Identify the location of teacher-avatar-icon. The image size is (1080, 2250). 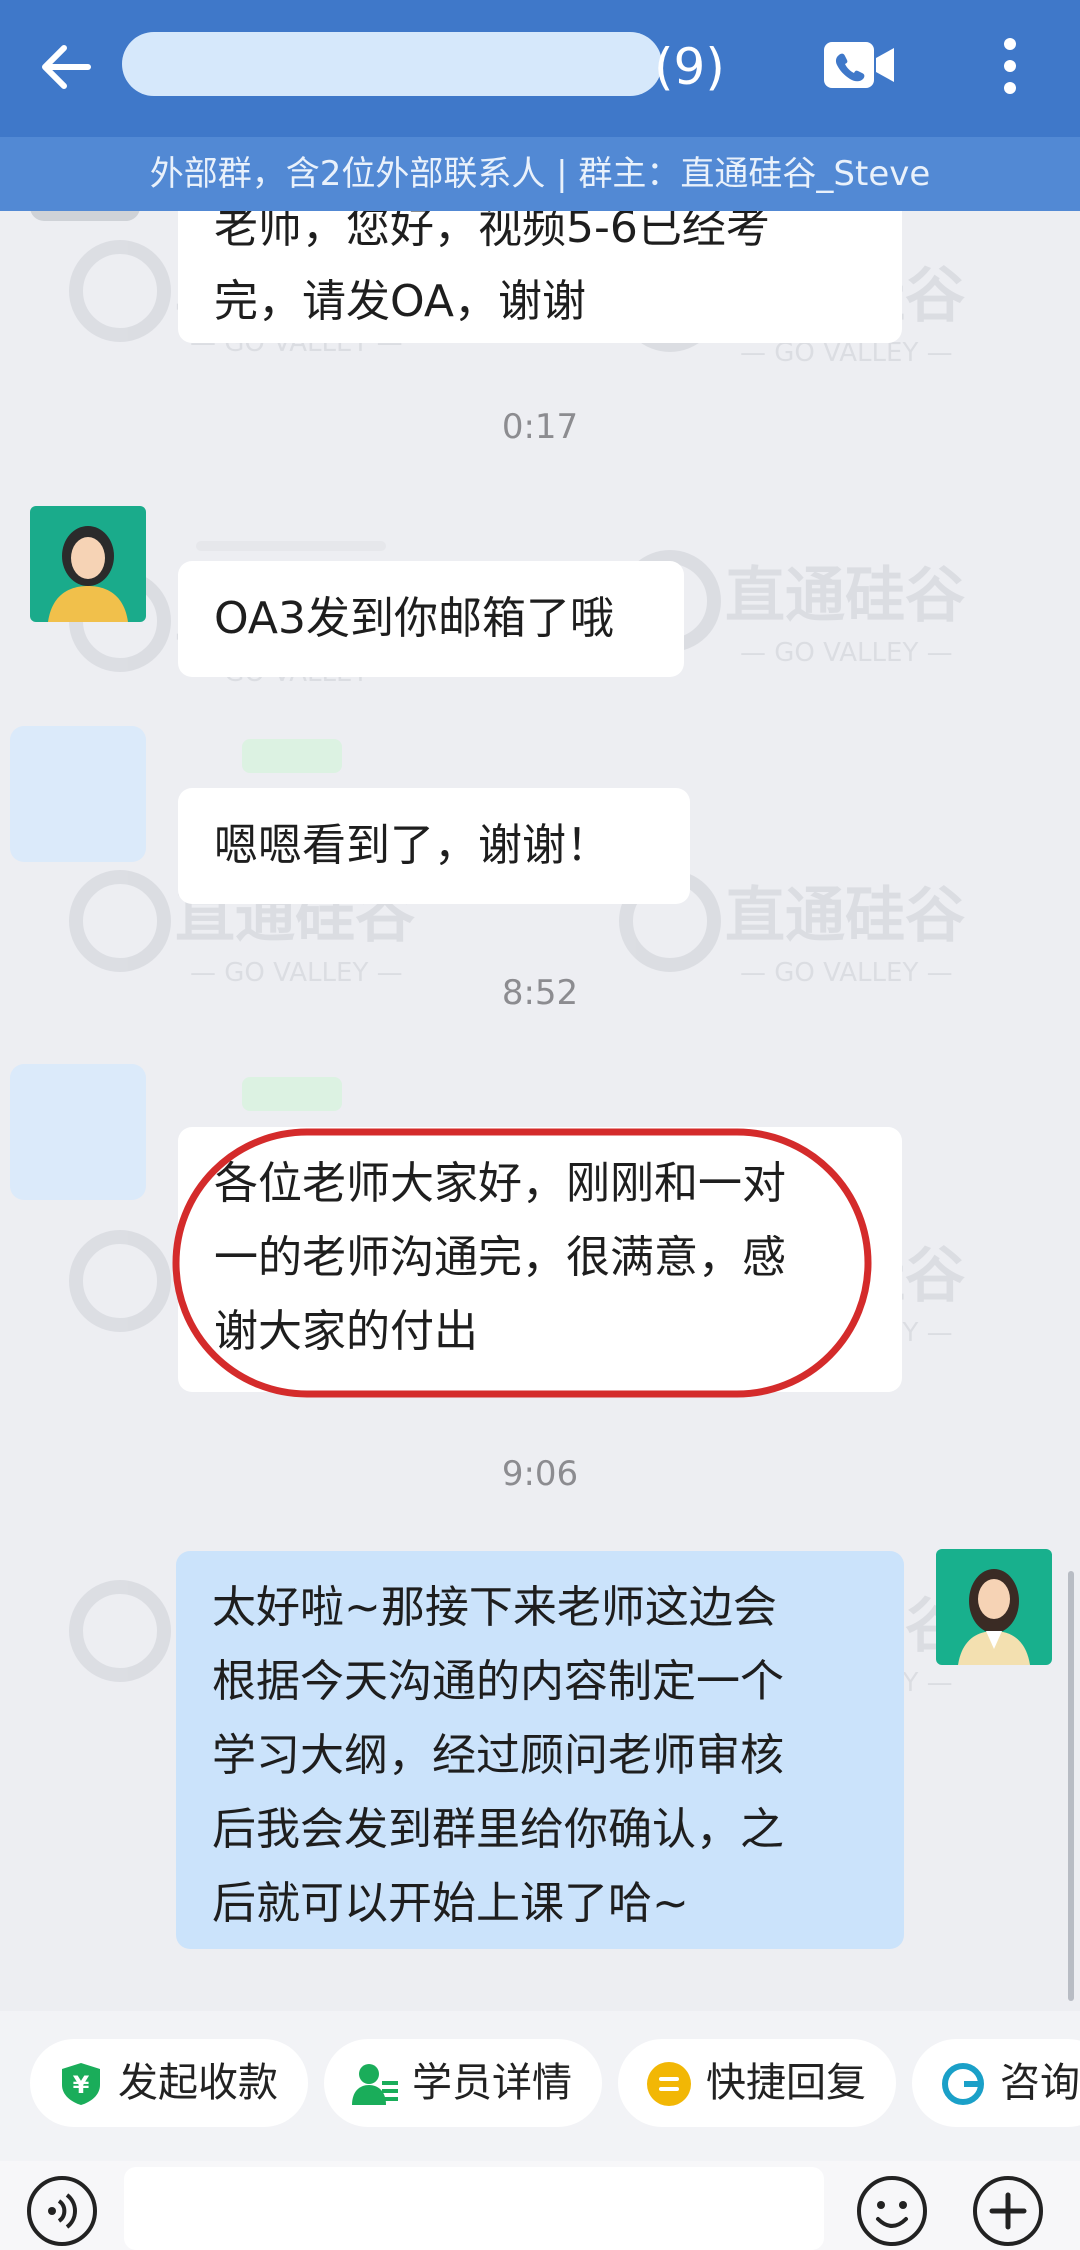
(88, 564).